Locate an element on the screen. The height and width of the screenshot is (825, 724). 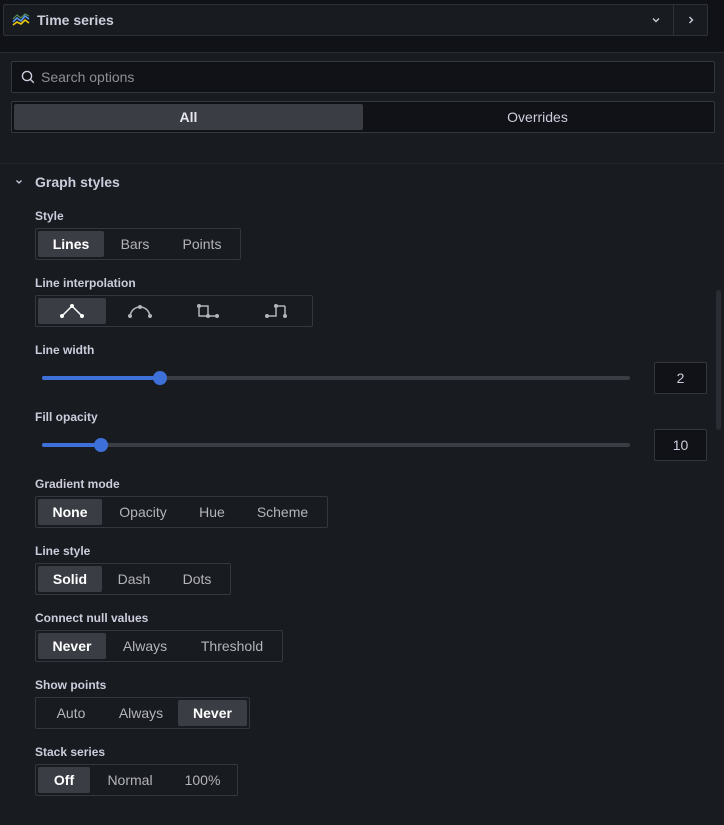
gradient-option-opacity: Opacity is located at coordinates (143, 512).